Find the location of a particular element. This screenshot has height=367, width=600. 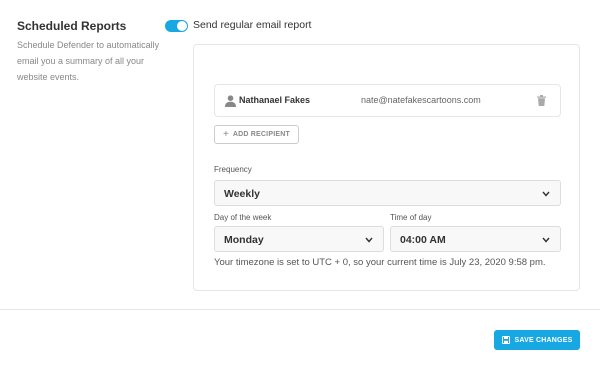

email-report-toggle is located at coordinates (176, 26).